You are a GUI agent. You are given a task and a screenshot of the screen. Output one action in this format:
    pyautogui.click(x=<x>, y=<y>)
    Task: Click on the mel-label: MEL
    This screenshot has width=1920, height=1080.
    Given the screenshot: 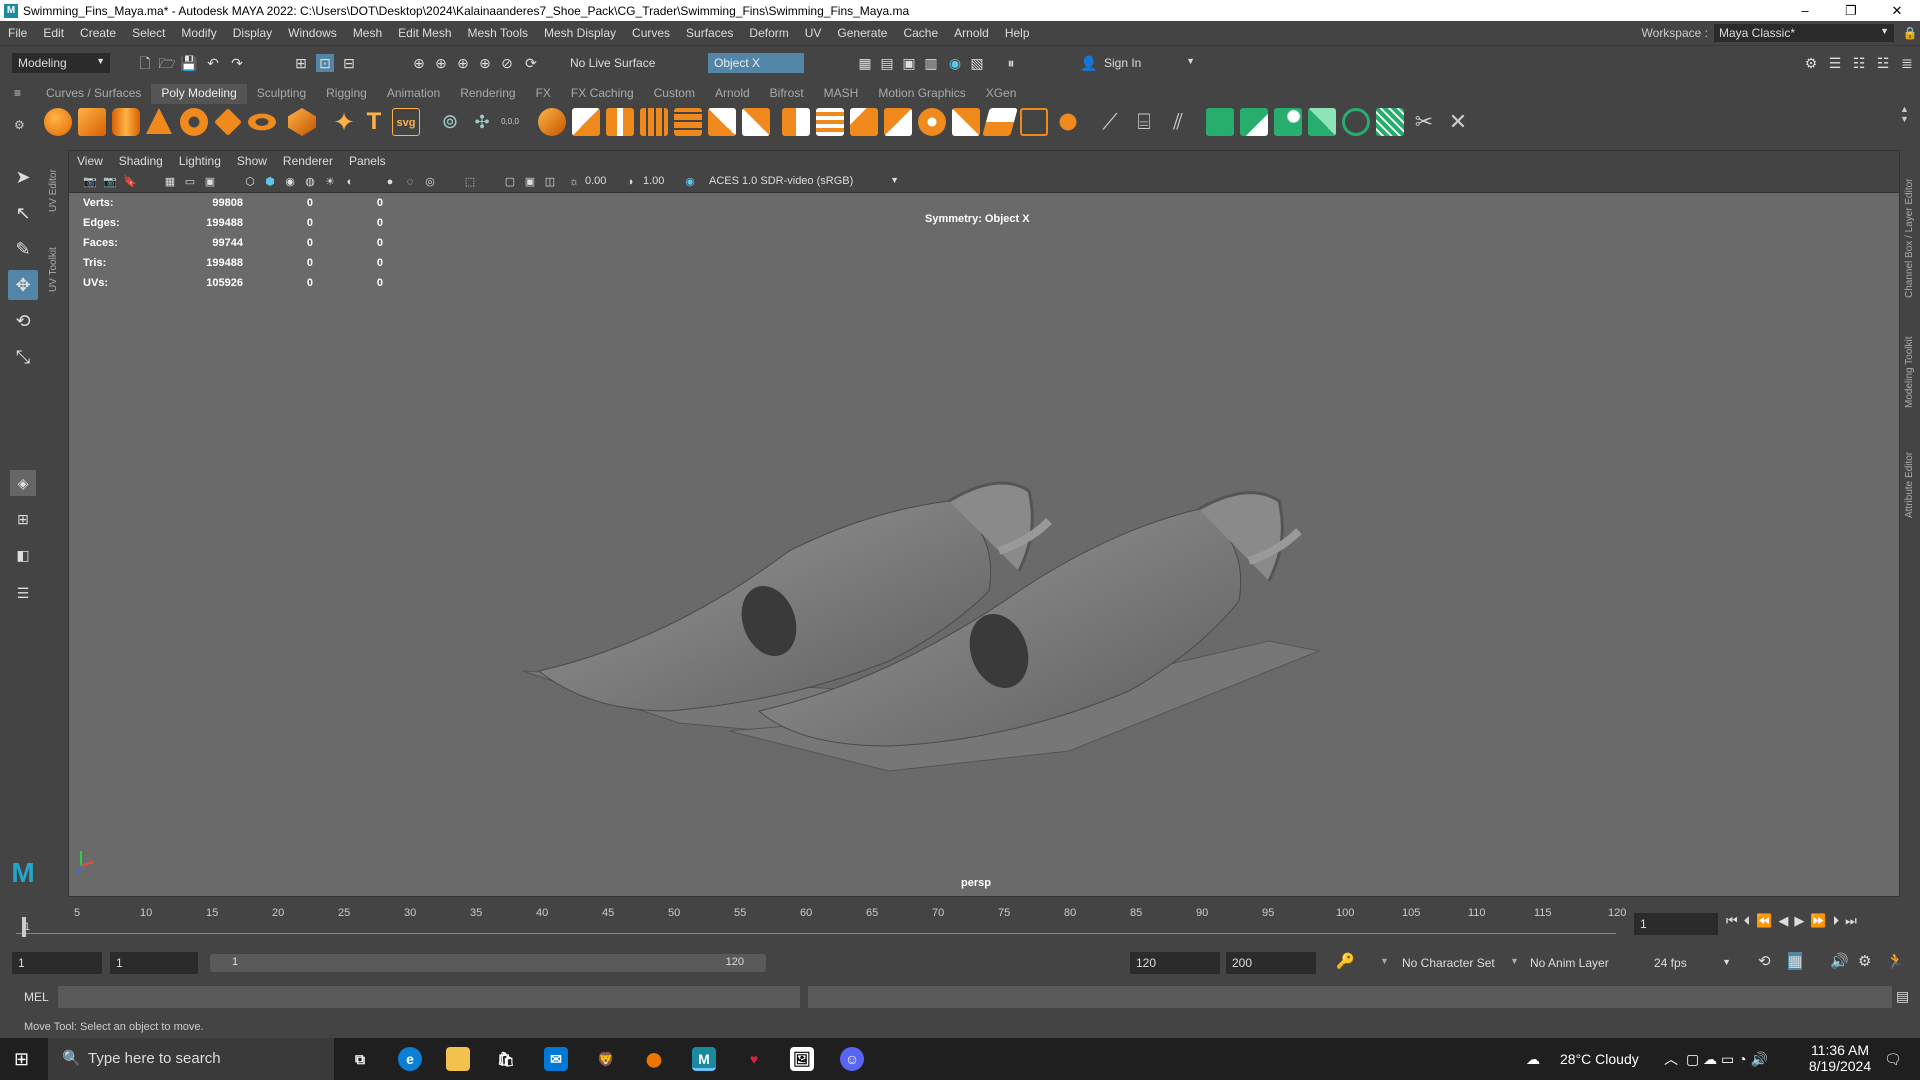 What is the action you would take?
    pyautogui.click(x=36, y=997)
    